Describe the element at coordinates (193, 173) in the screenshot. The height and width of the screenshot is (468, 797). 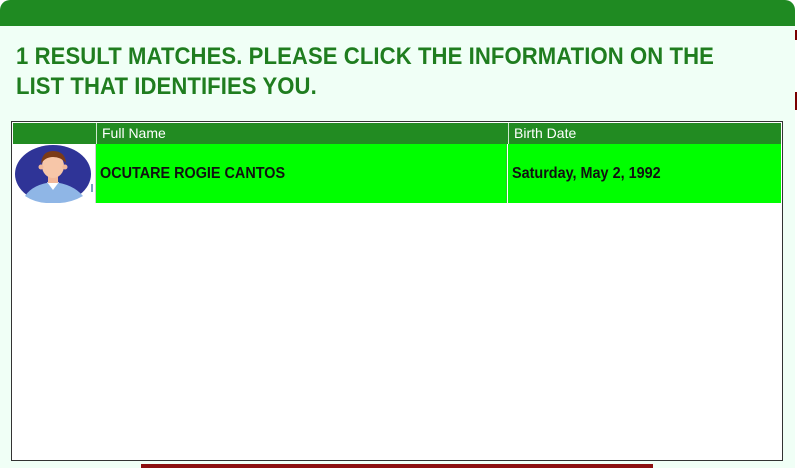
I see `full-name-text: OCUTARE ROGIE CANTOS` at that location.